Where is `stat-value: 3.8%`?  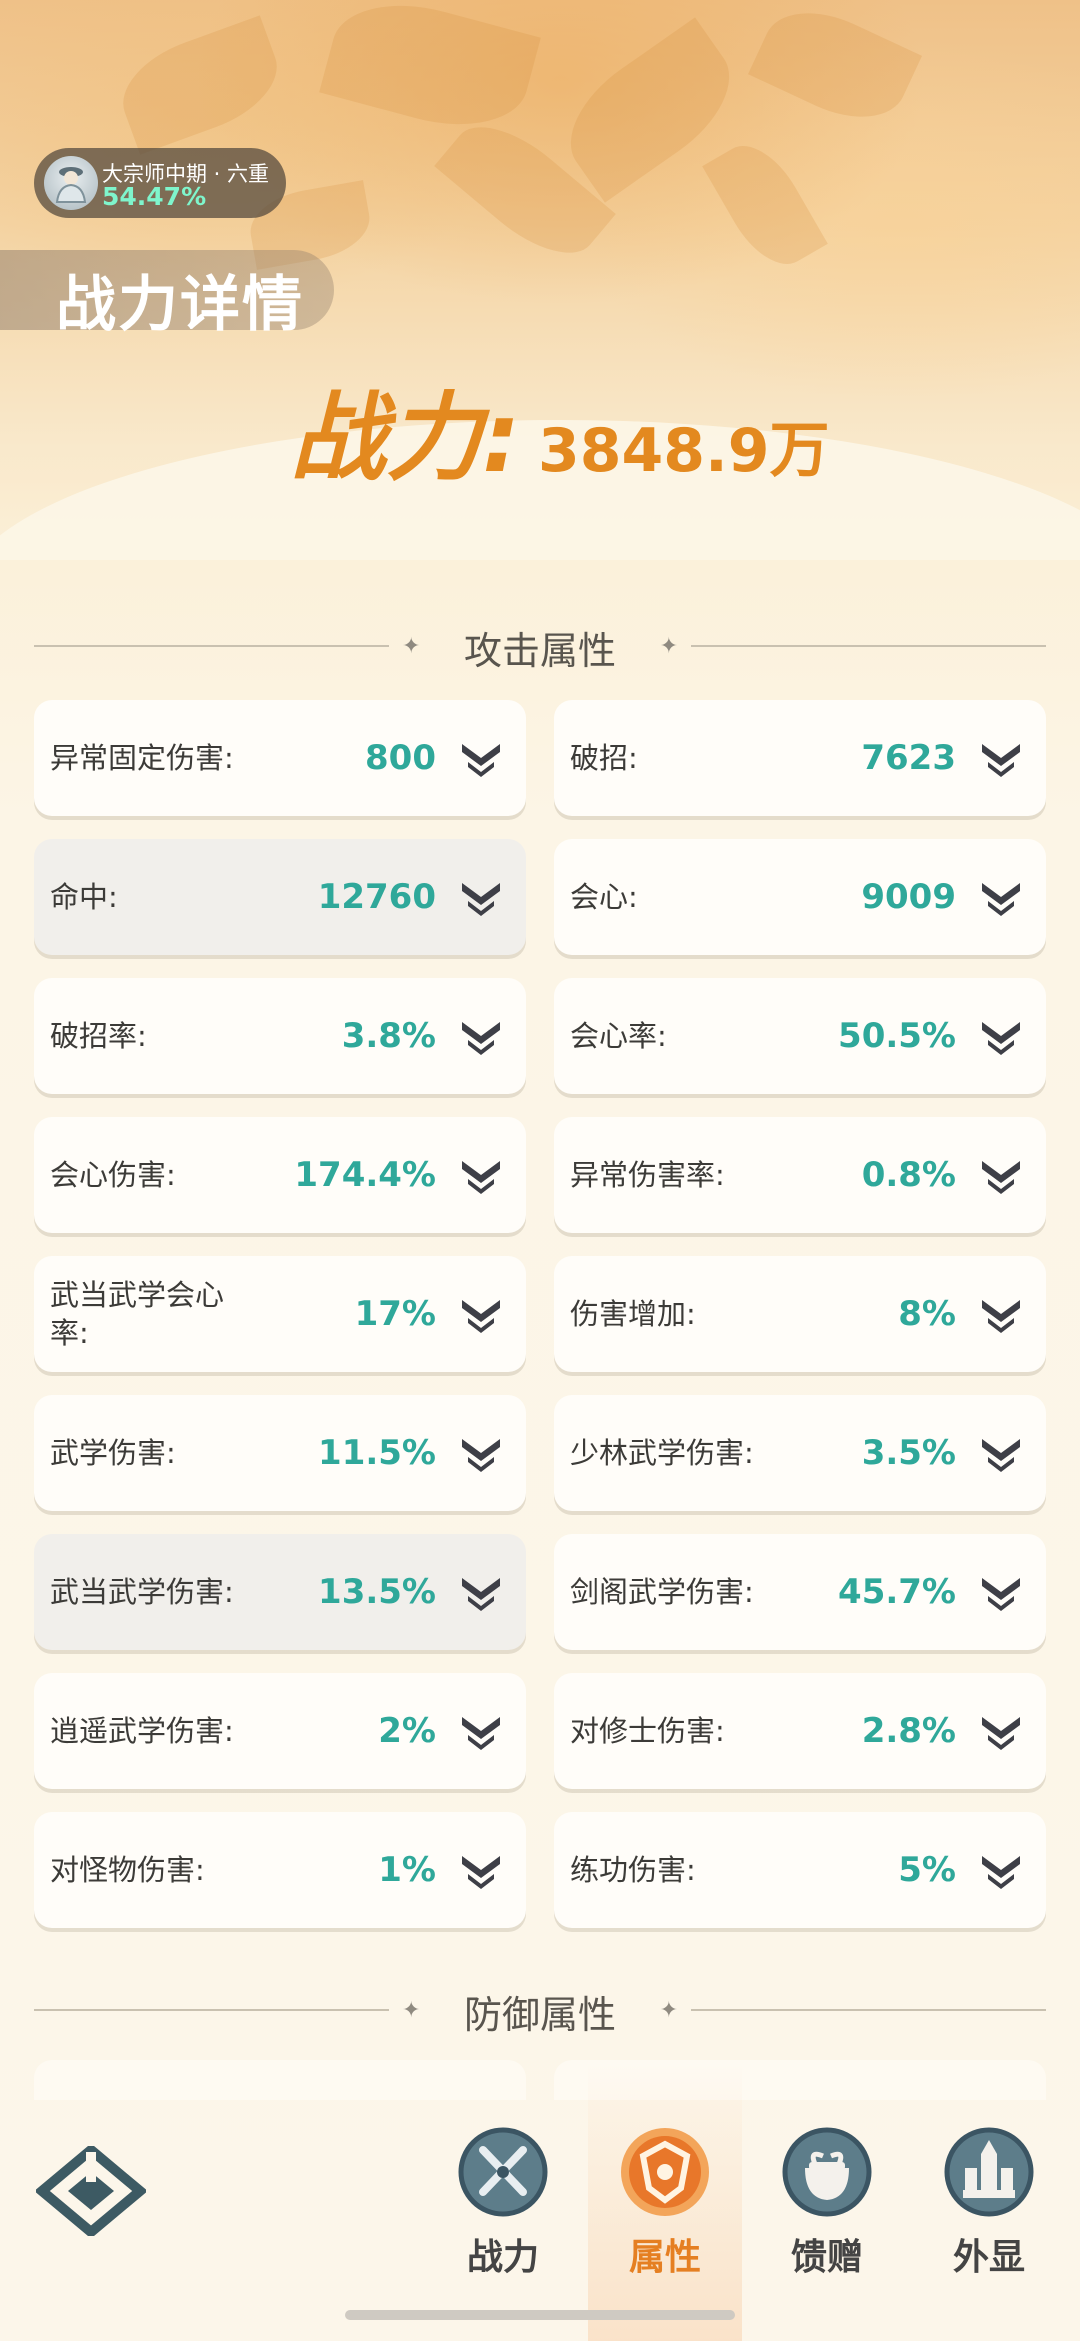 stat-value: 3.8% is located at coordinates (388, 1036).